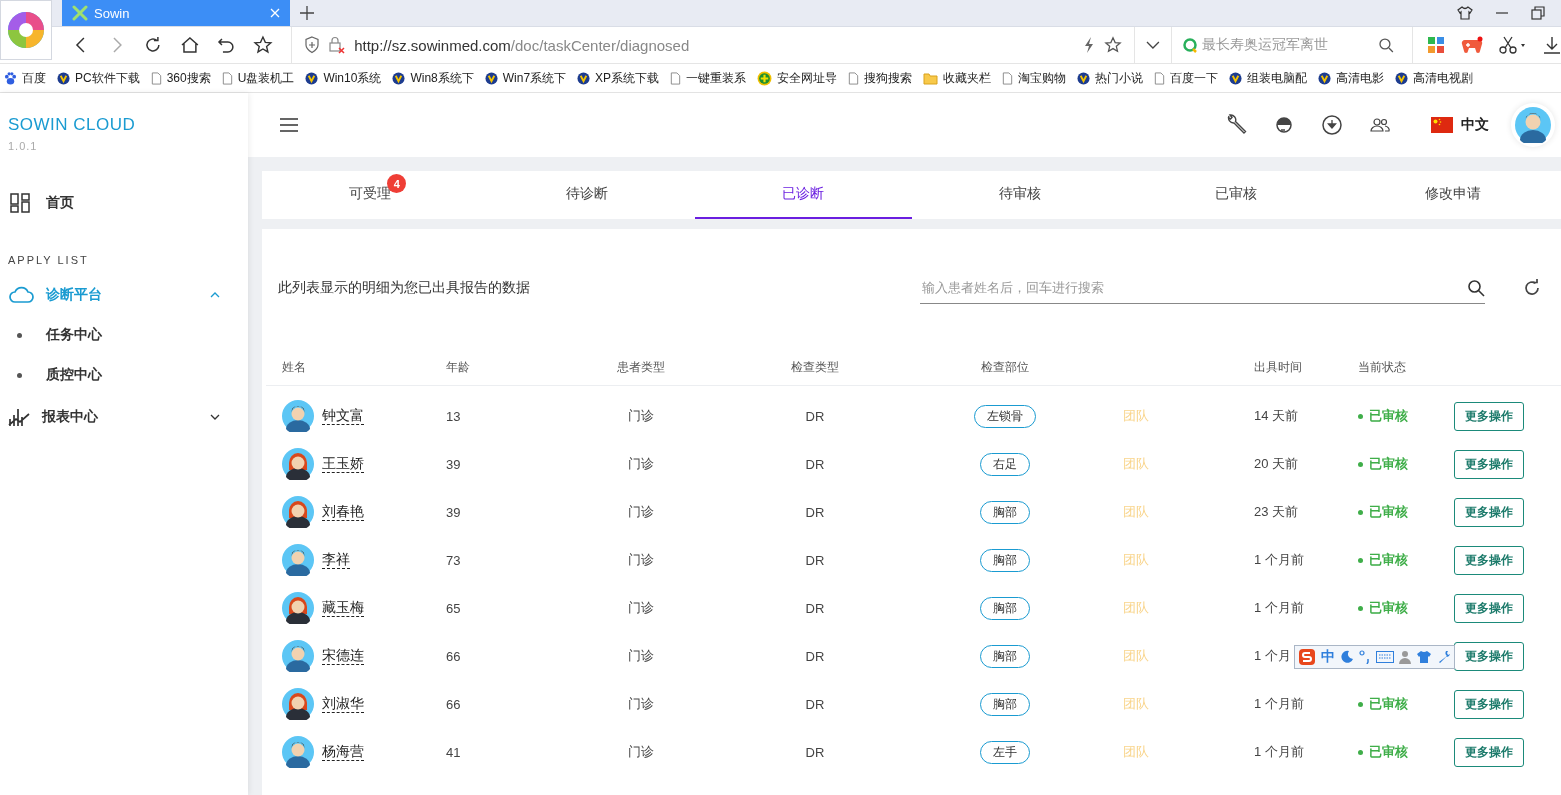 The image size is (1561, 795). I want to click on bookmark-label: 热门小说, so click(1119, 78).